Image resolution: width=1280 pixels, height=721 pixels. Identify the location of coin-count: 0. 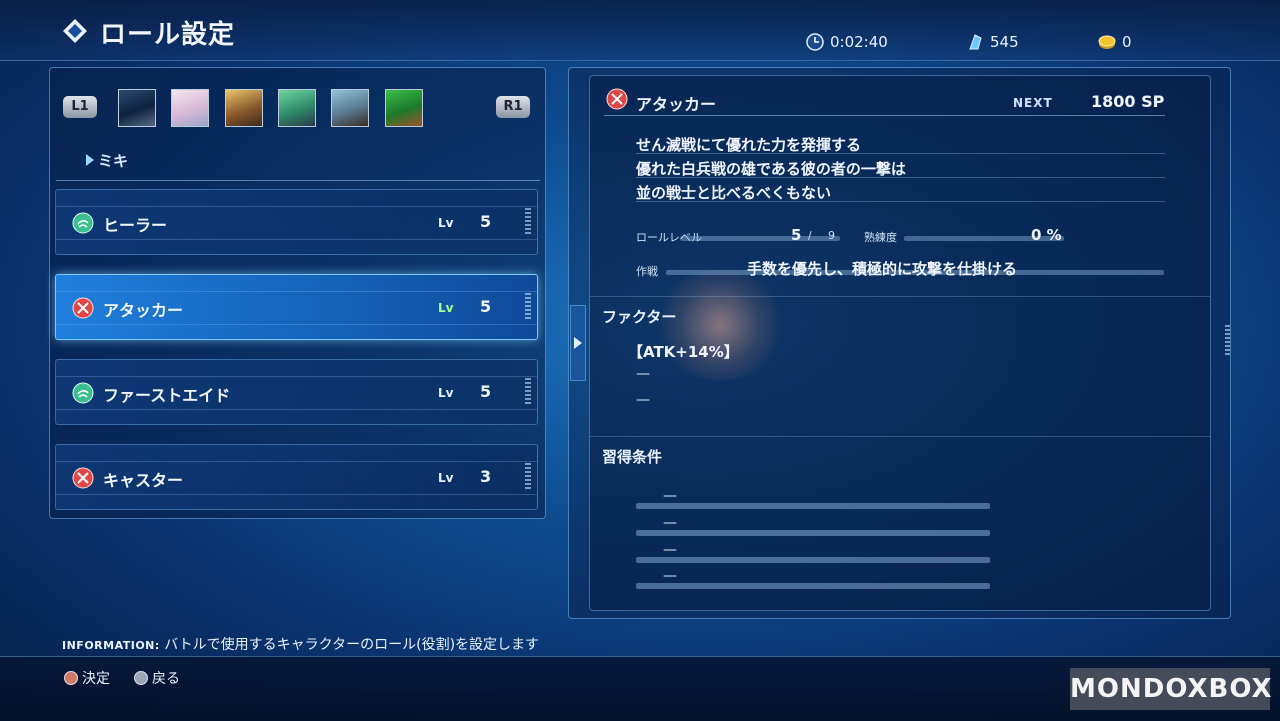
(1115, 42).